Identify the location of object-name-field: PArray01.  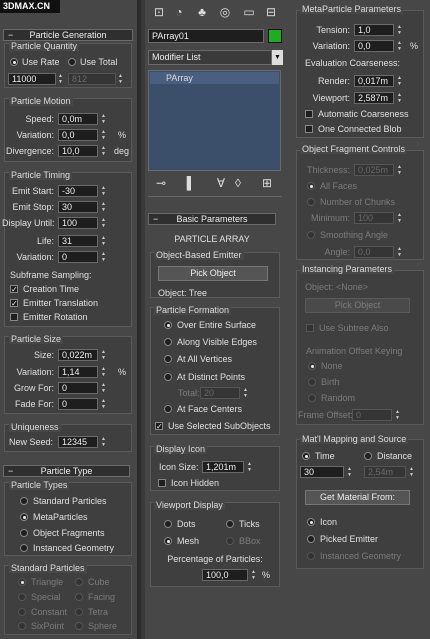
(206, 36).